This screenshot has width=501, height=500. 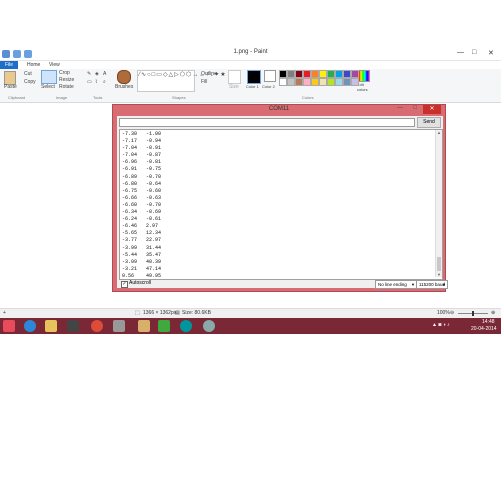 What do you see at coordinates (124, 77) in the screenshot?
I see `brushes-icon` at bounding box center [124, 77].